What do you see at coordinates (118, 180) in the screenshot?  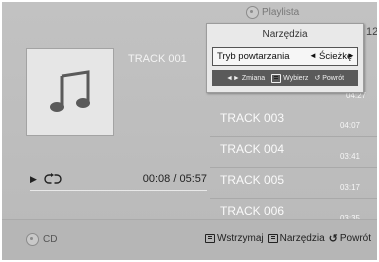 I see `playback-controls: ▶ 00:08 / 05:57` at bounding box center [118, 180].